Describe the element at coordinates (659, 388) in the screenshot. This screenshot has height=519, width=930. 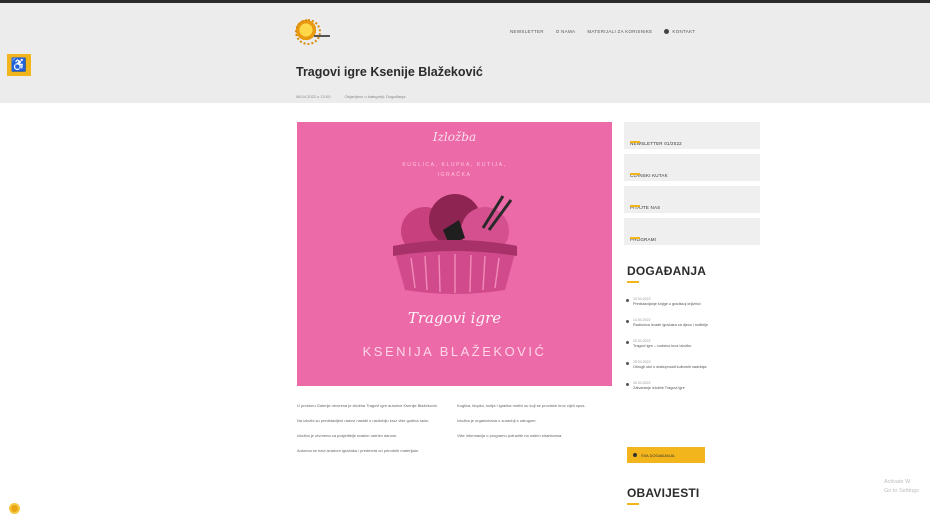
I see `event-title: Zatvaranje izložbe Tragovi igre` at that location.